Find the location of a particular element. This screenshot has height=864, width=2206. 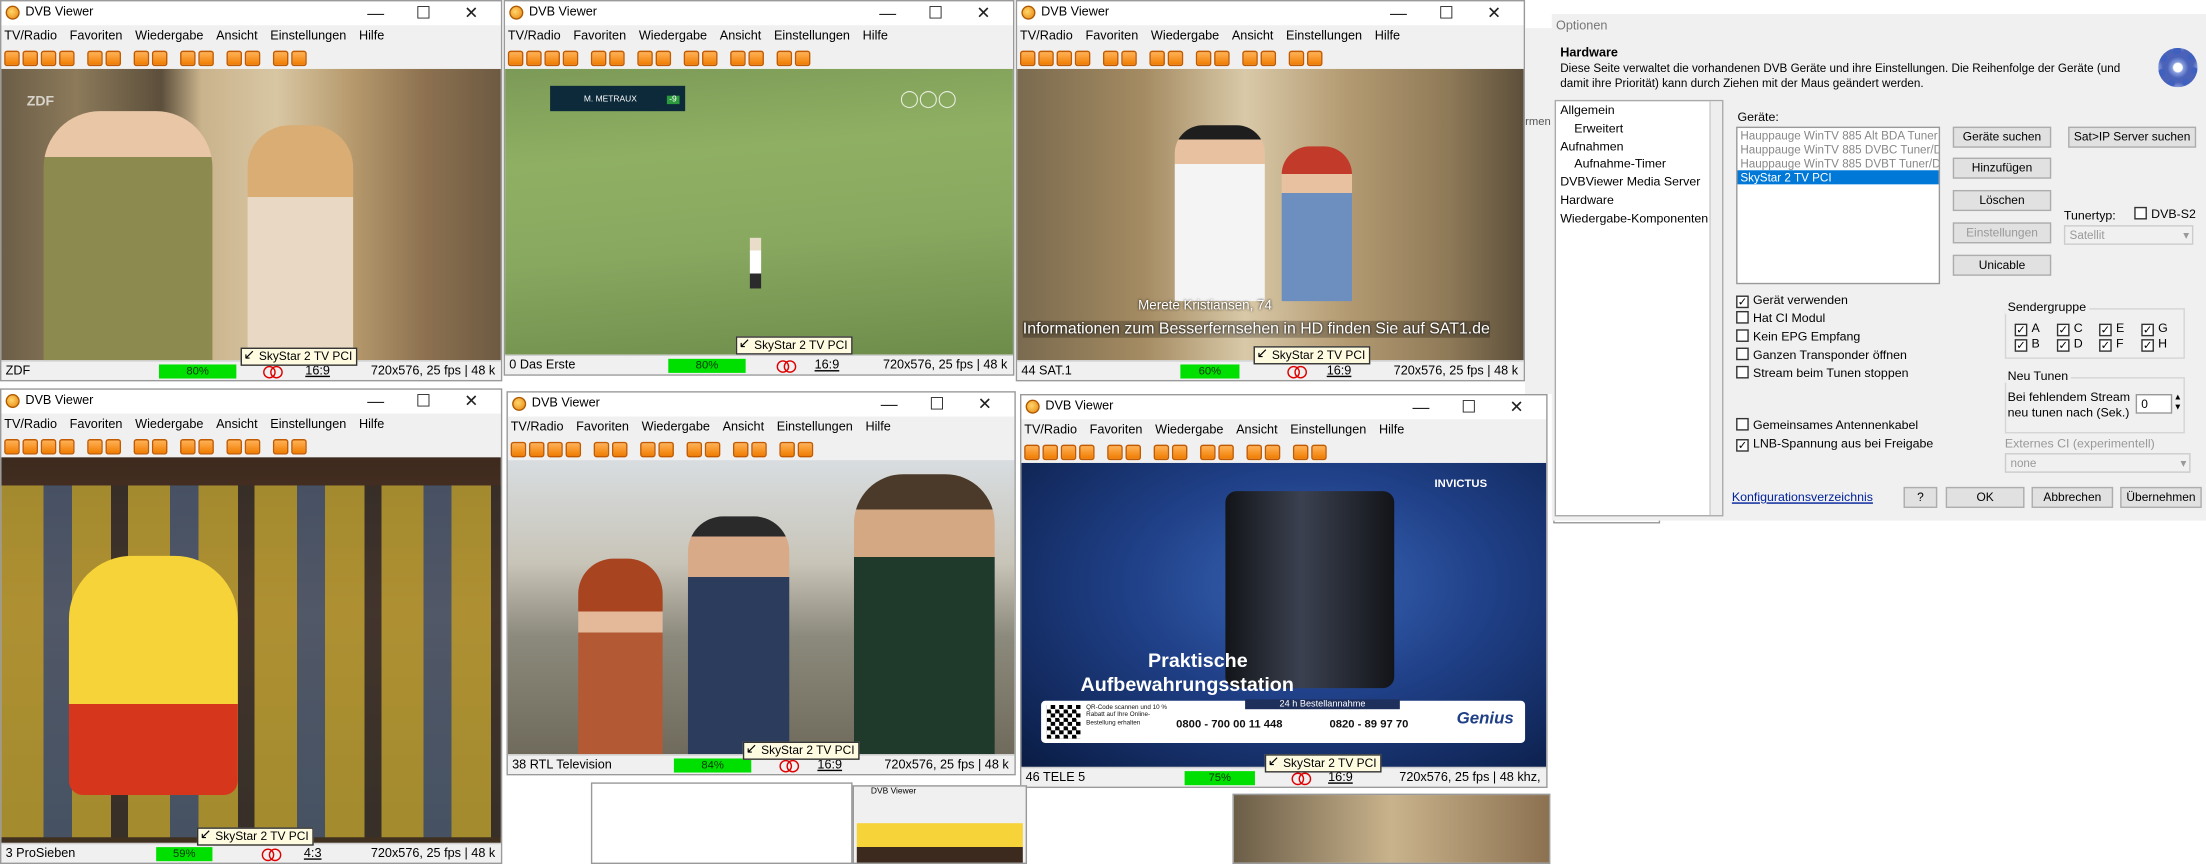

externes-ci-select: none is located at coordinates (2097, 463).